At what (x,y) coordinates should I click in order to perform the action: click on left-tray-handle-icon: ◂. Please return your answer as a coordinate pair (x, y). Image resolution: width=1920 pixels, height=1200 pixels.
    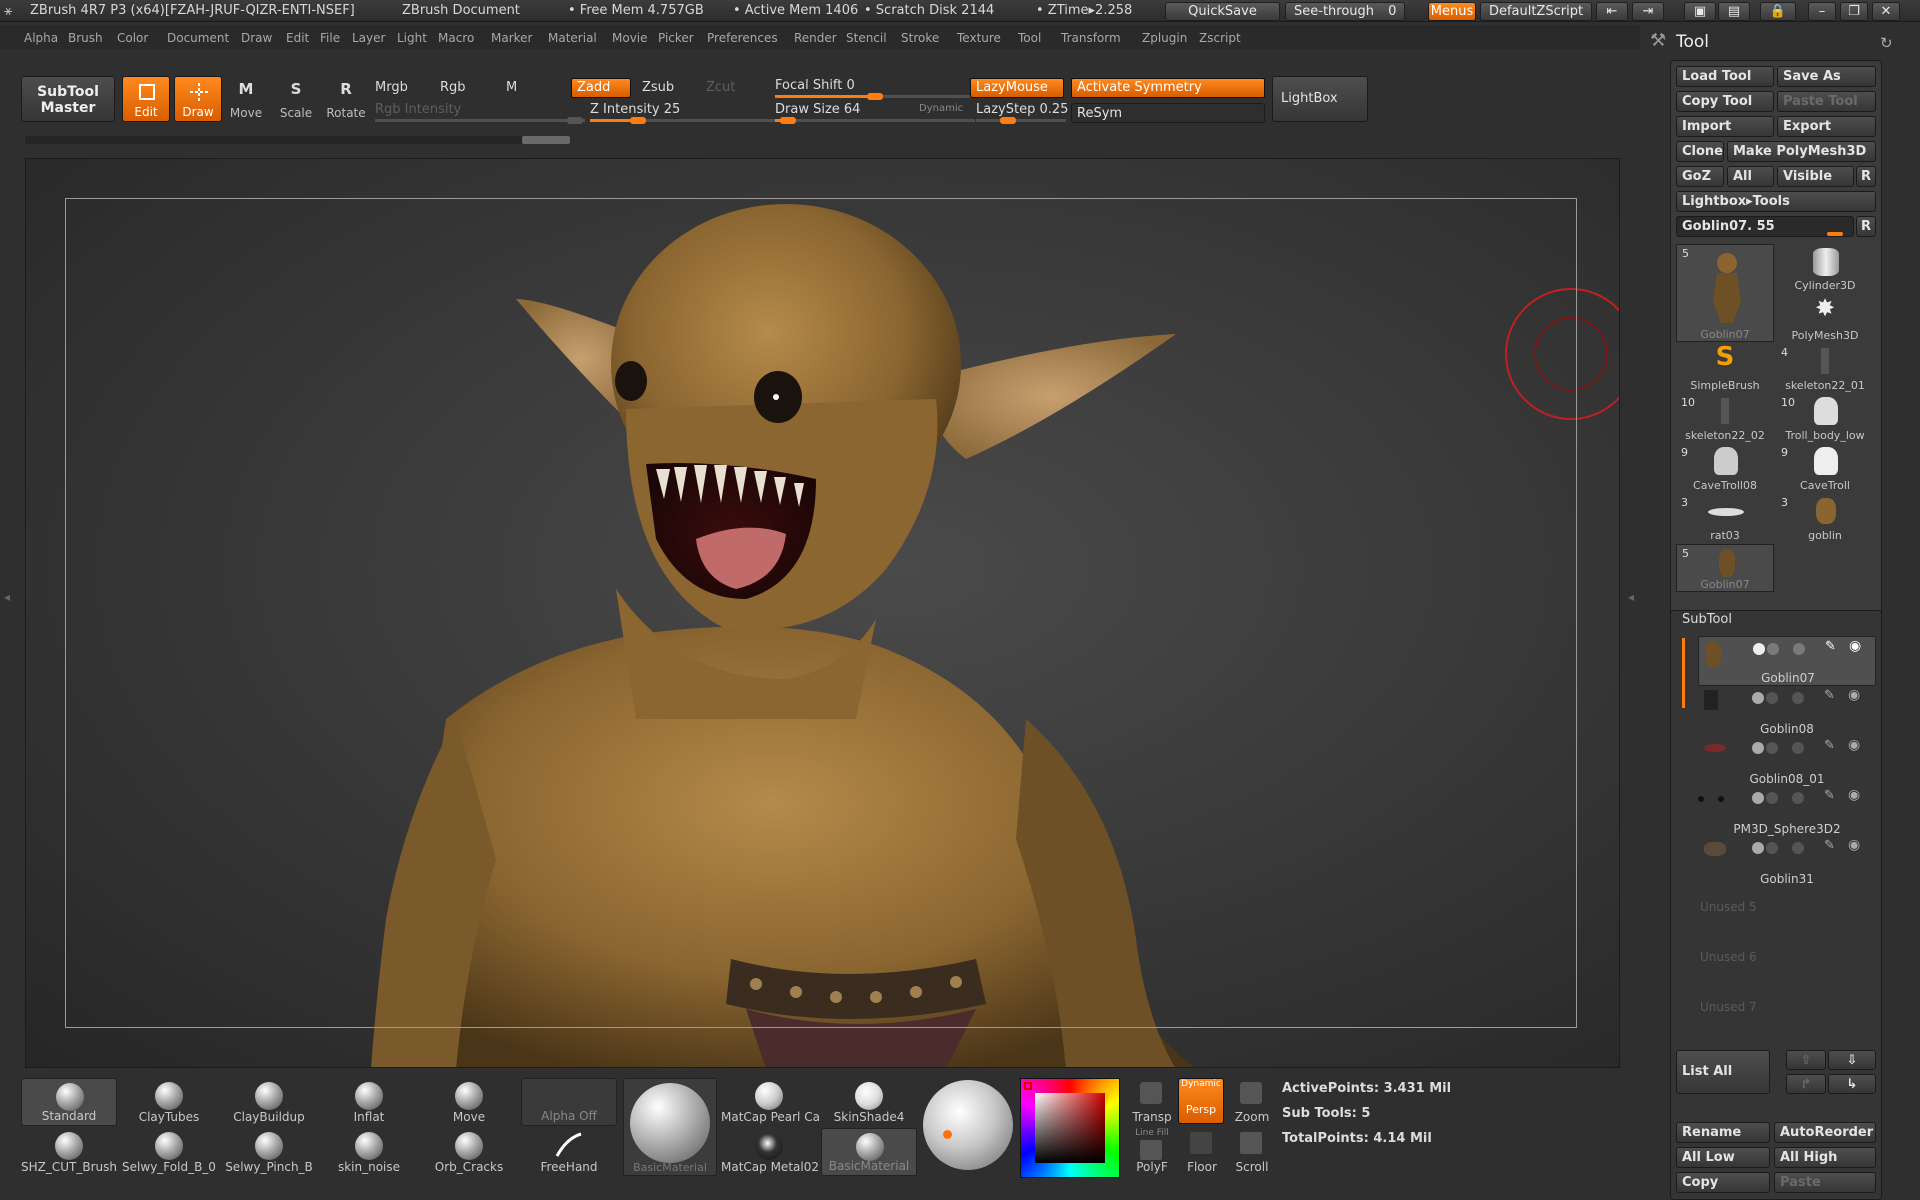
    Looking at the image, I should click on (8, 605).